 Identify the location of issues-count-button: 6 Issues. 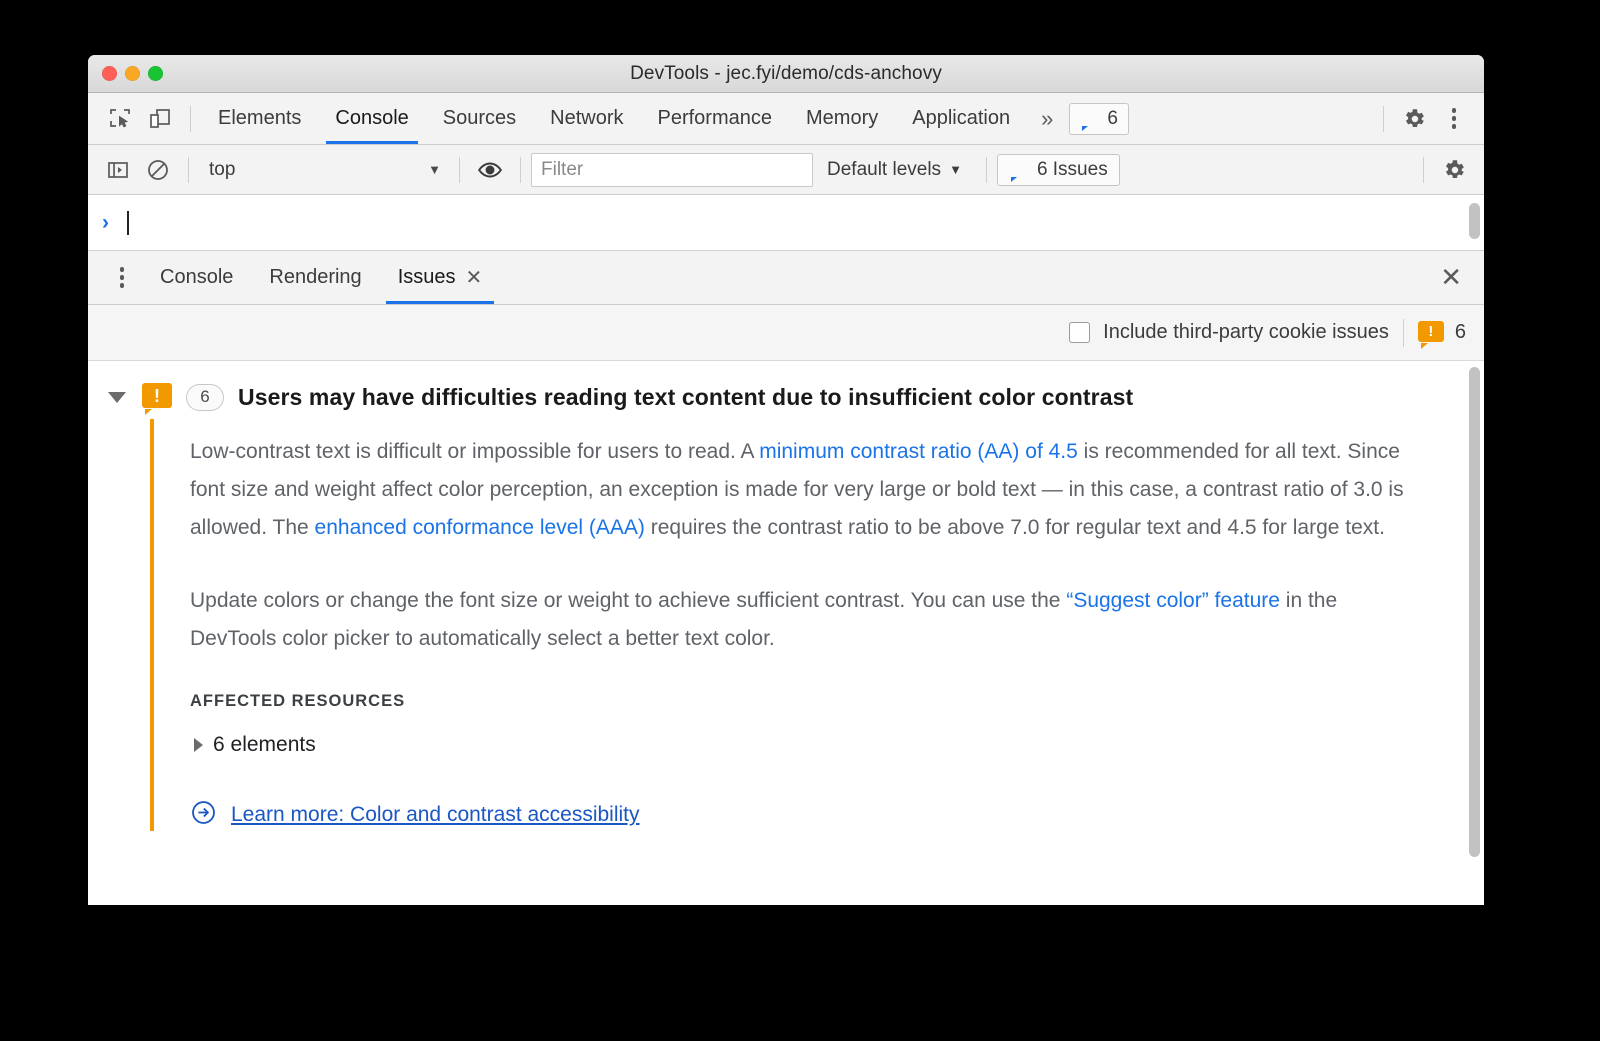
(1058, 169).